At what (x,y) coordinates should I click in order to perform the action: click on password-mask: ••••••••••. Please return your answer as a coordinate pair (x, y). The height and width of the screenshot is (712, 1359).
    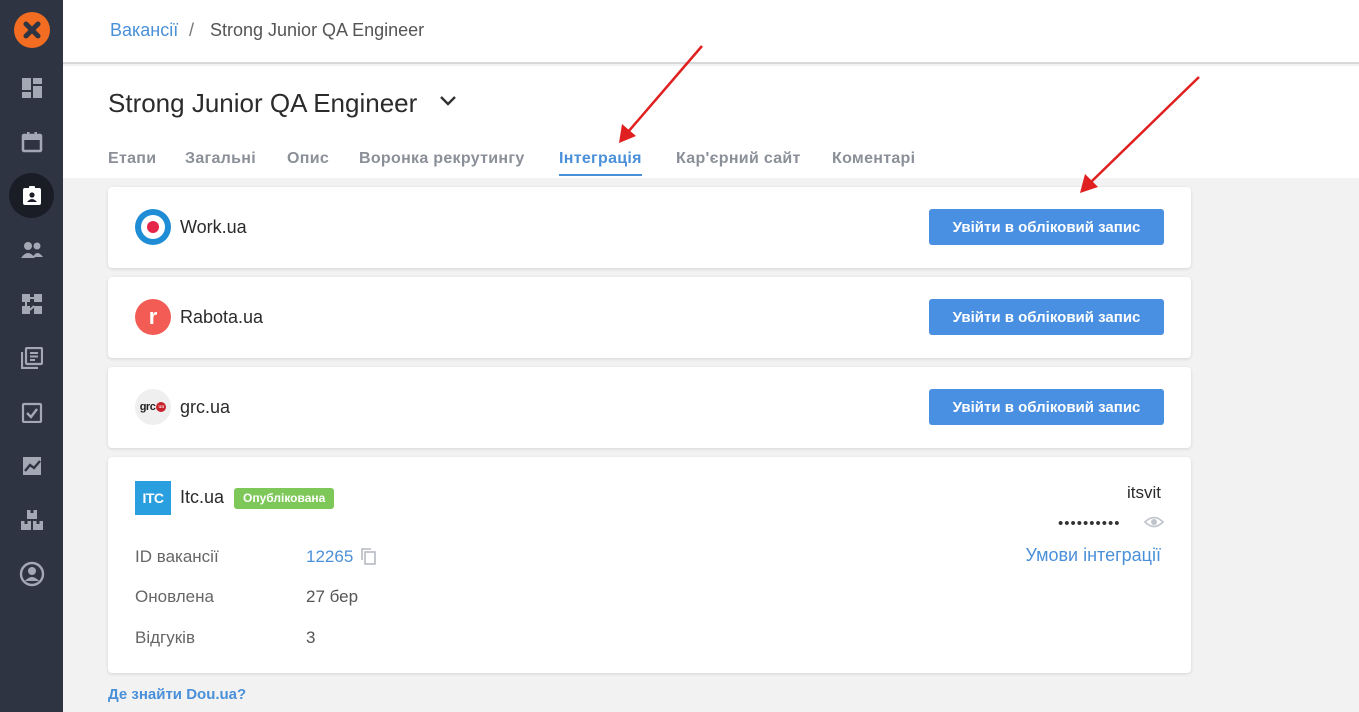
    Looking at the image, I should click on (1089, 523).